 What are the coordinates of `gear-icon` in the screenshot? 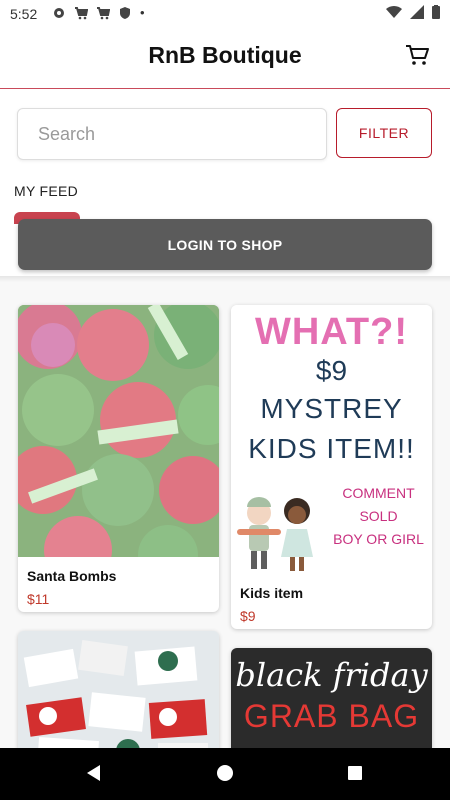 It's located at (59, 12).